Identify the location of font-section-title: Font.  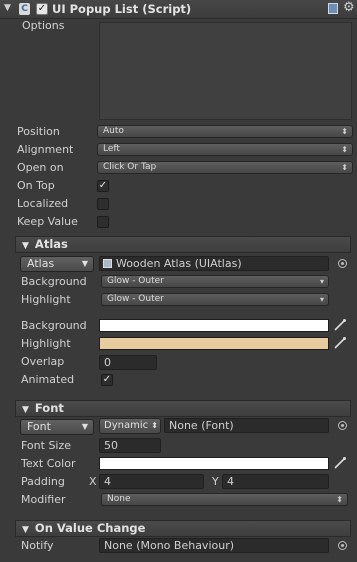
(49, 408).